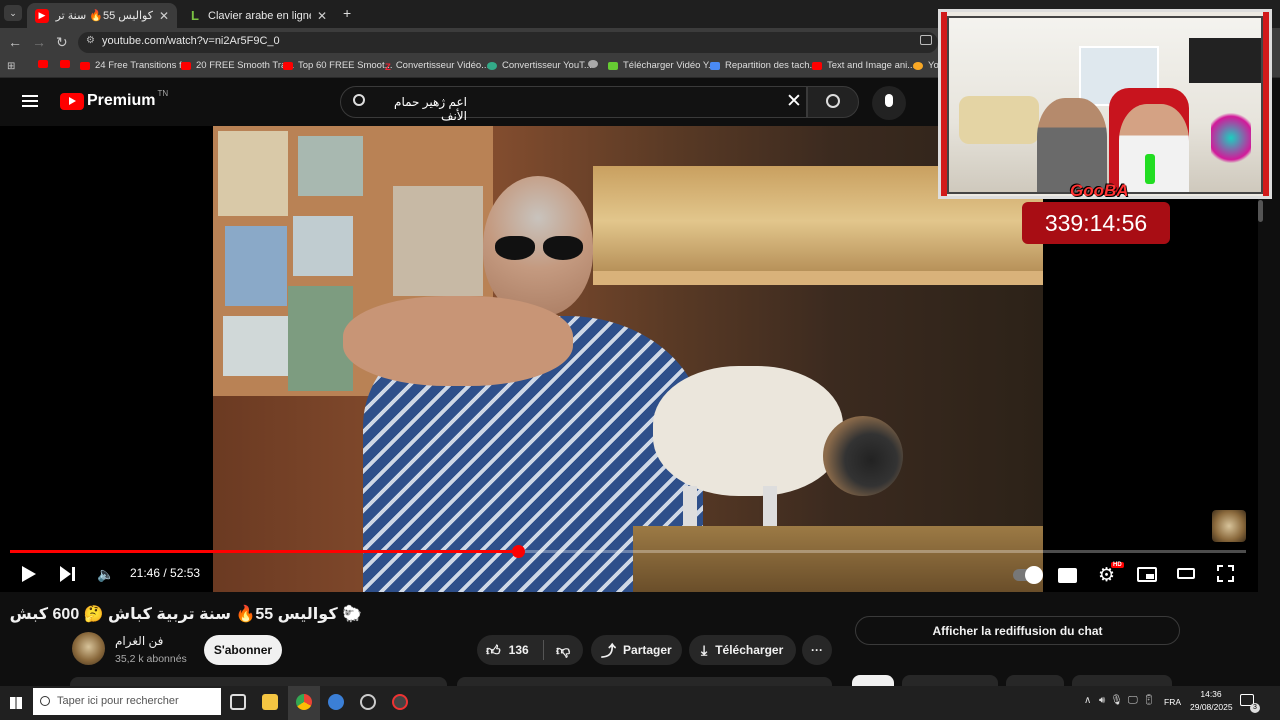  What do you see at coordinates (926, 40) in the screenshot?
I see `cast-icon` at bounding box center [926, 40].